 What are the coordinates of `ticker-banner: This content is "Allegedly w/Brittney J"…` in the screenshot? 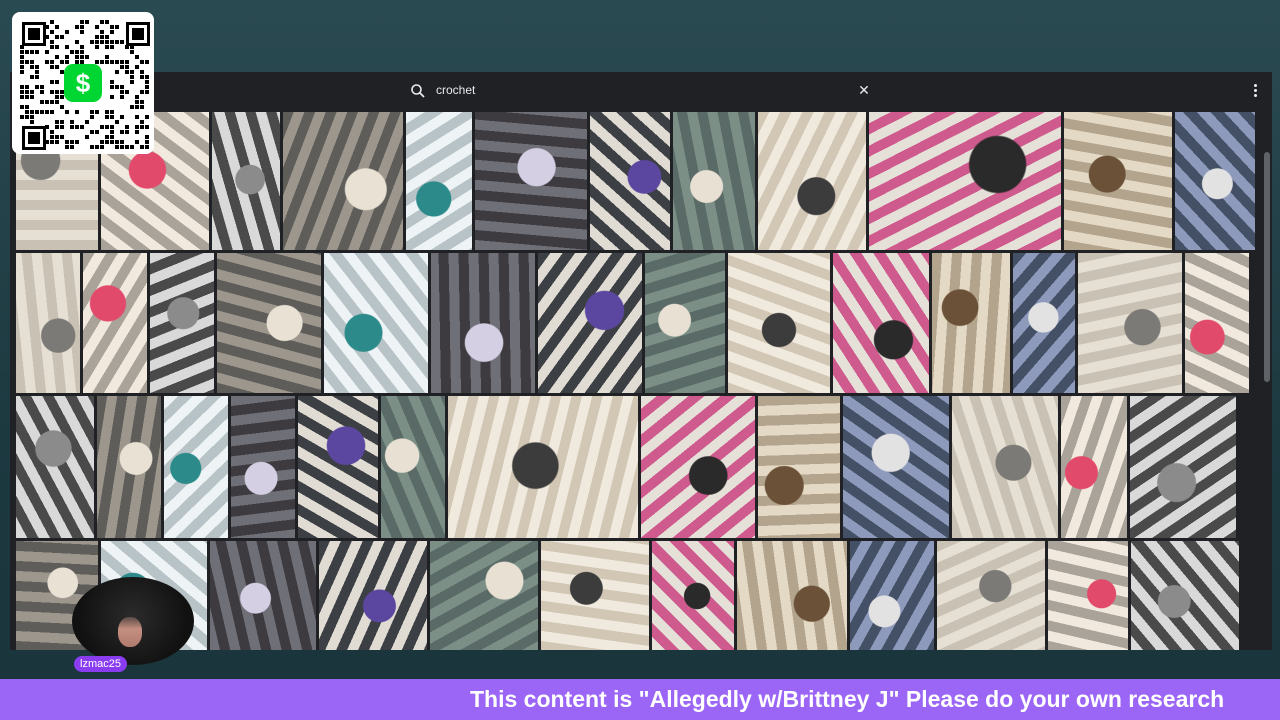 It's located at (640, 699).